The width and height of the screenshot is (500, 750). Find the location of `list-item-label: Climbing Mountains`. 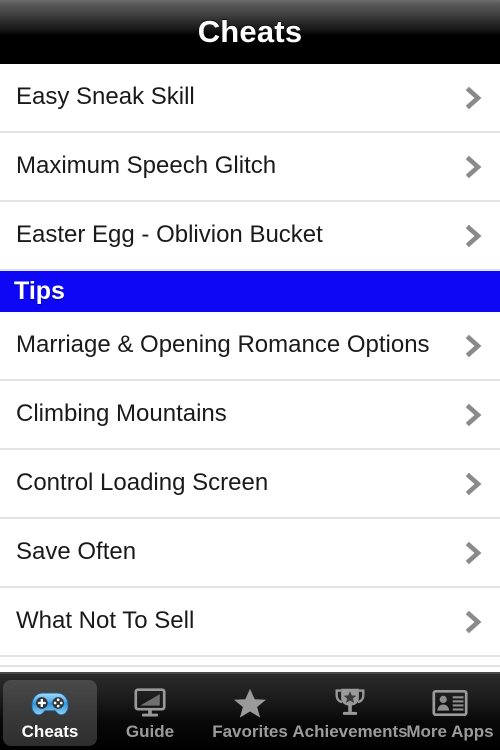

list-item-label: Climbing Mountains is located at coordinates (121, 414).